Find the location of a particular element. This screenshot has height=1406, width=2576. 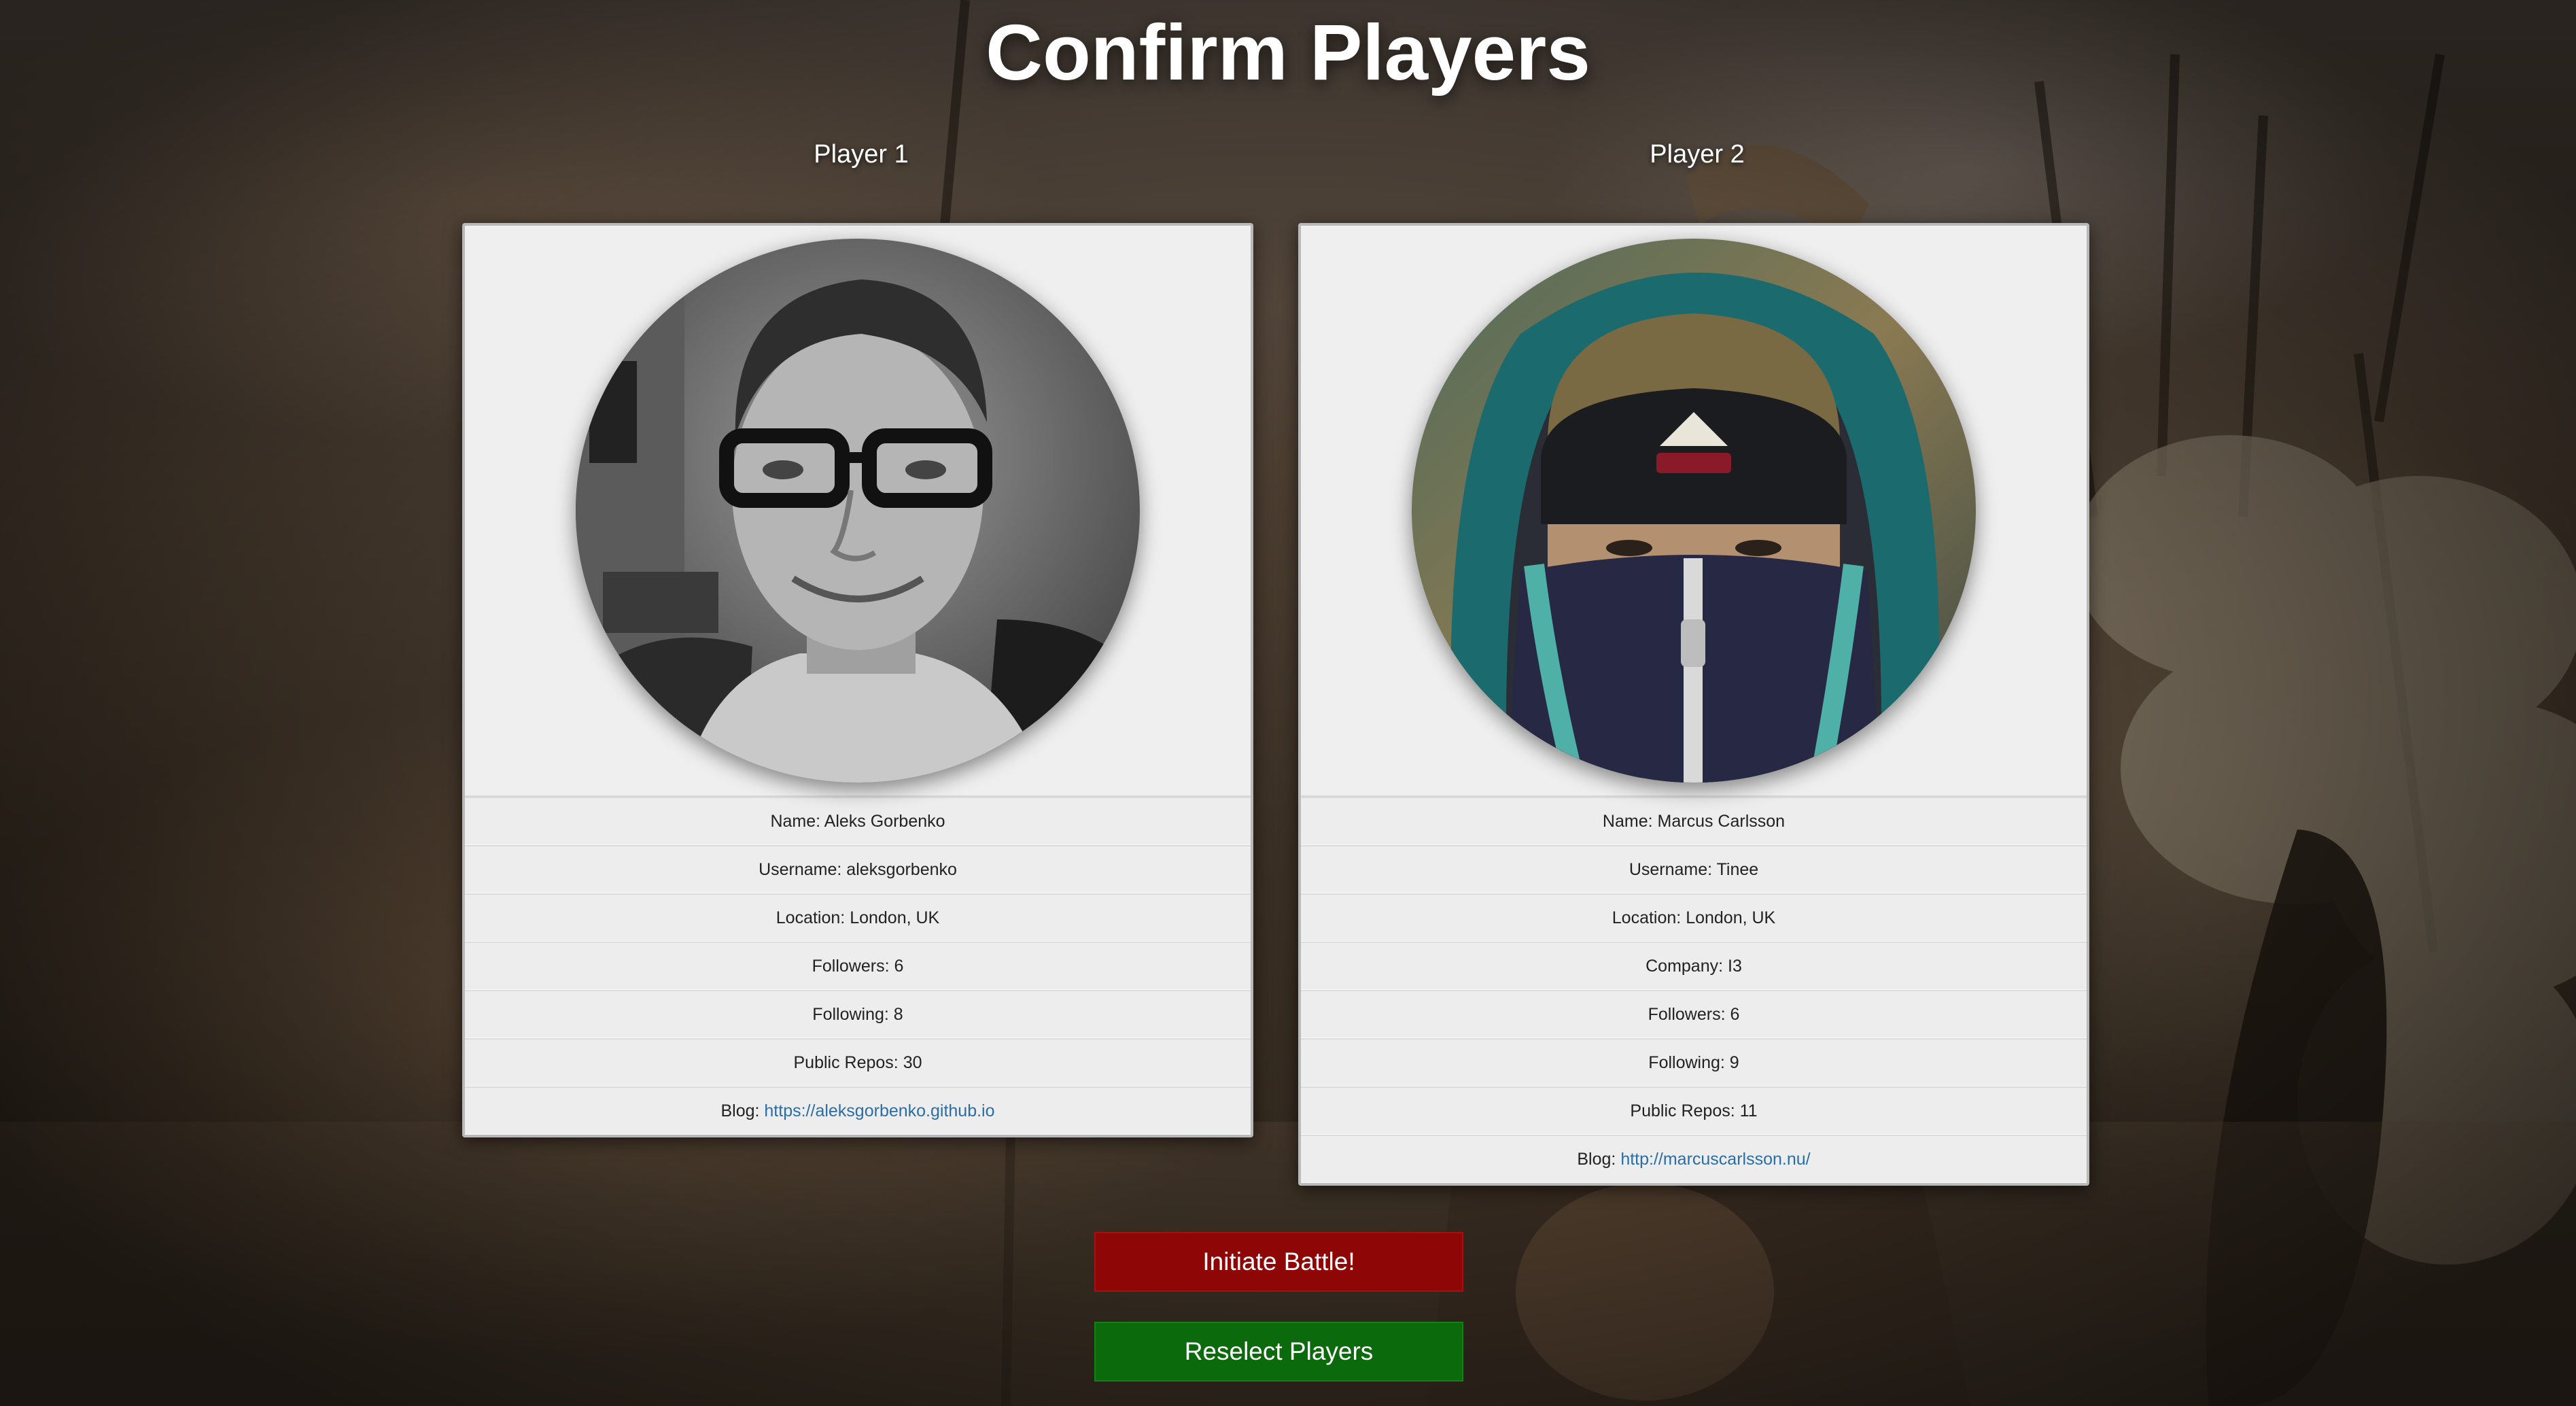

username-value: Tinee is located at coordinates (1737, 869).